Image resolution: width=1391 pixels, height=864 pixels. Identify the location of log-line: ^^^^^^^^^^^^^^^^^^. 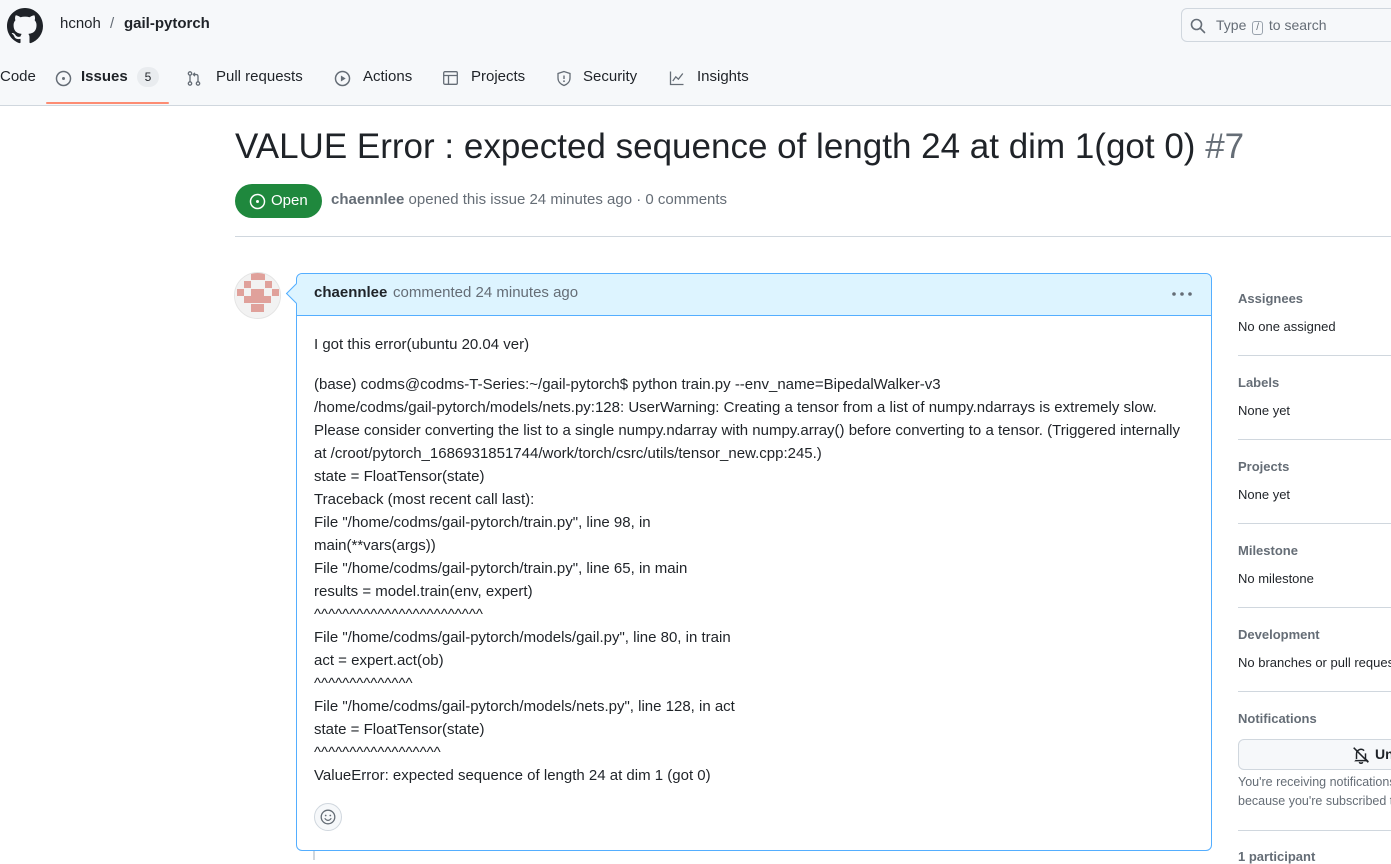
(377, 752).